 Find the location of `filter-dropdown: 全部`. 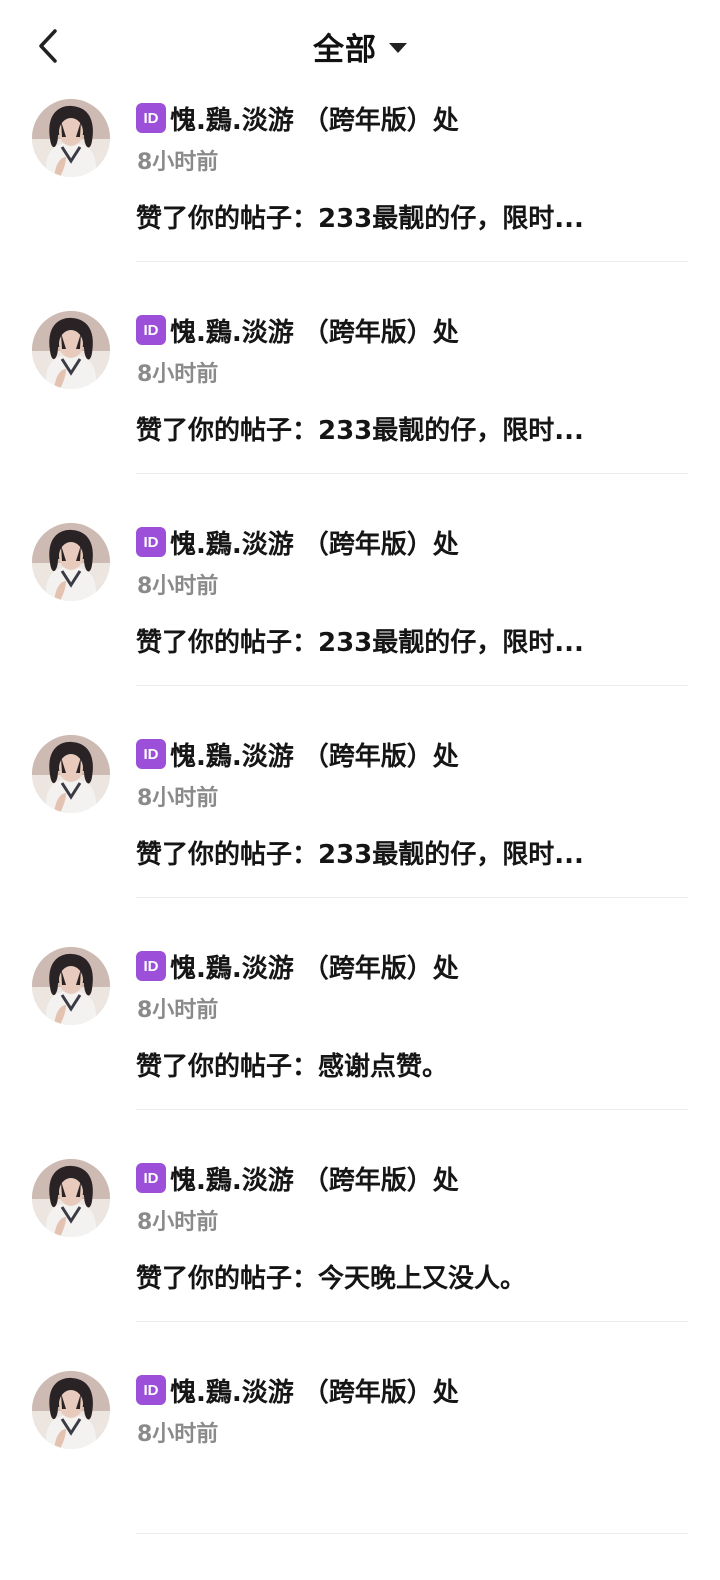

filter-dropdown: 全部 is located at coordinates (360, 46).